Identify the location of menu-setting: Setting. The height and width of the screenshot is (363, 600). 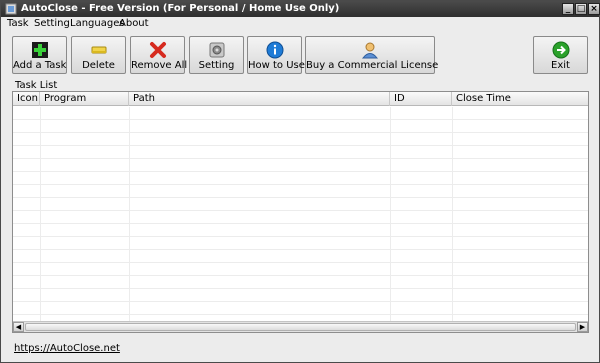
(52, 23).